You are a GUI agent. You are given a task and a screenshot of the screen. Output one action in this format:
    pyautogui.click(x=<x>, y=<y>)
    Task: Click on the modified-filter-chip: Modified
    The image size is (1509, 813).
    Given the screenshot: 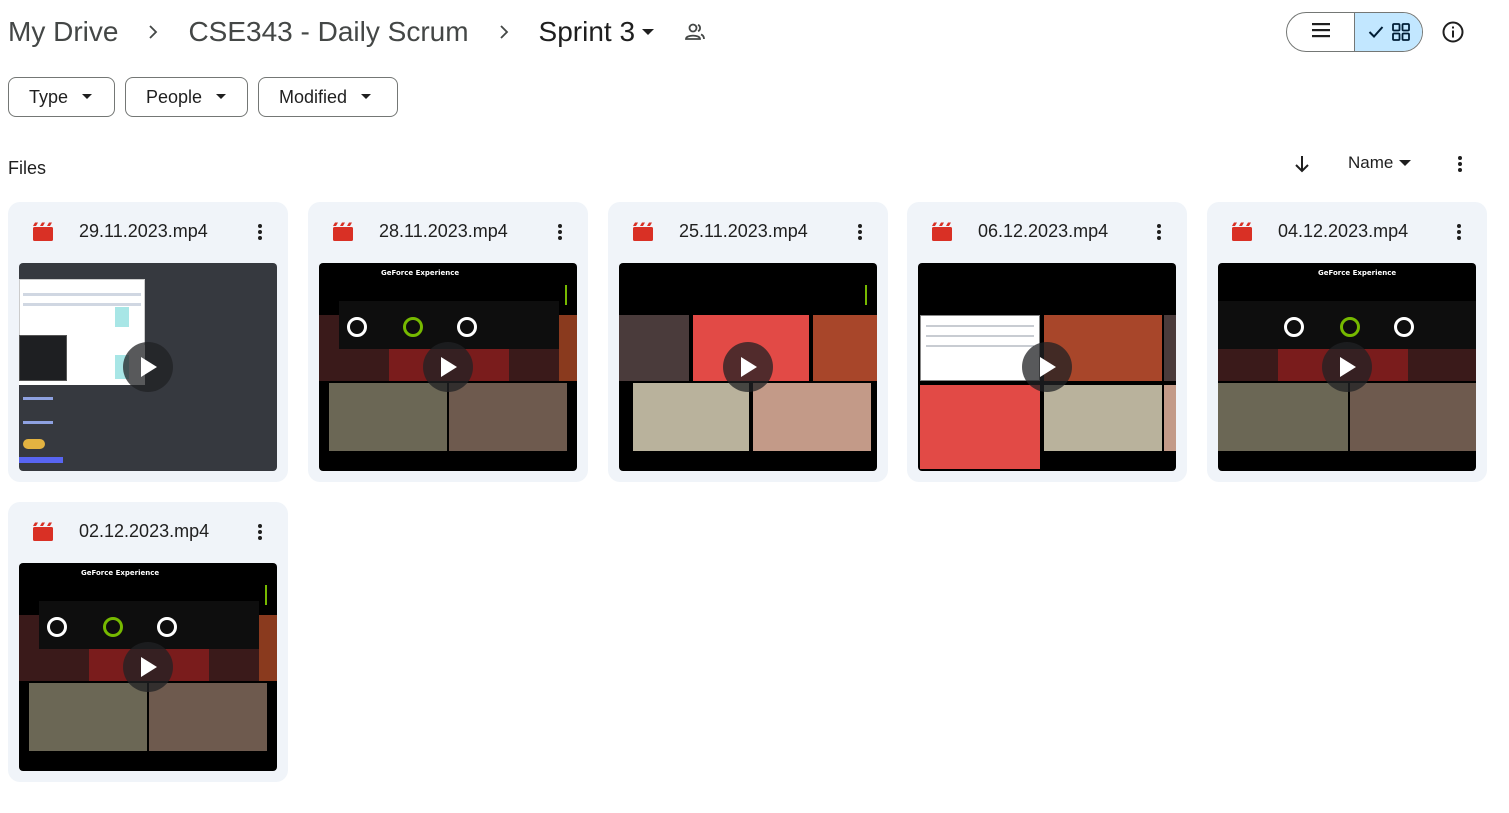 What is the action you would take?
    pyautogui.click(x=328, y=97)
    